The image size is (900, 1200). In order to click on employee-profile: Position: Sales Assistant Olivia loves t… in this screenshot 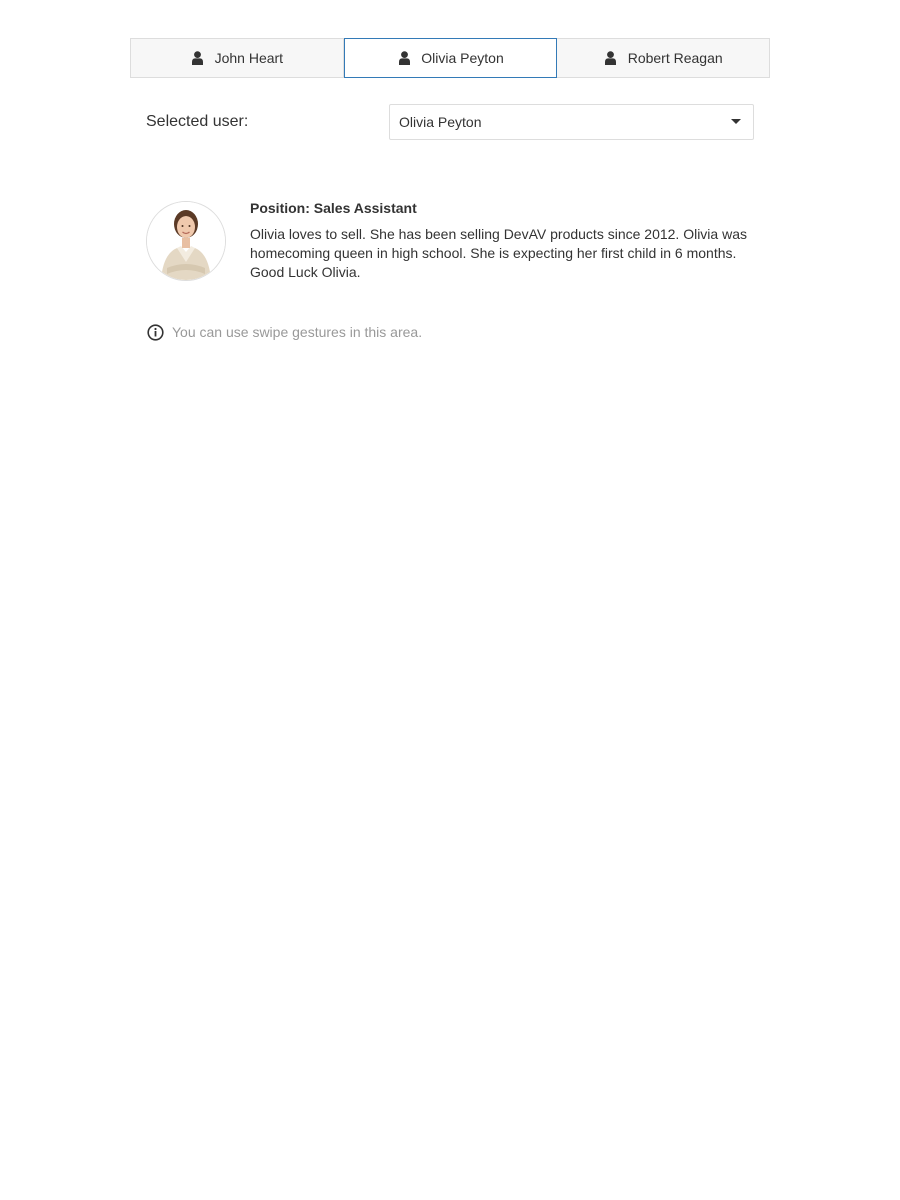, I will do `click(450, 243)`.